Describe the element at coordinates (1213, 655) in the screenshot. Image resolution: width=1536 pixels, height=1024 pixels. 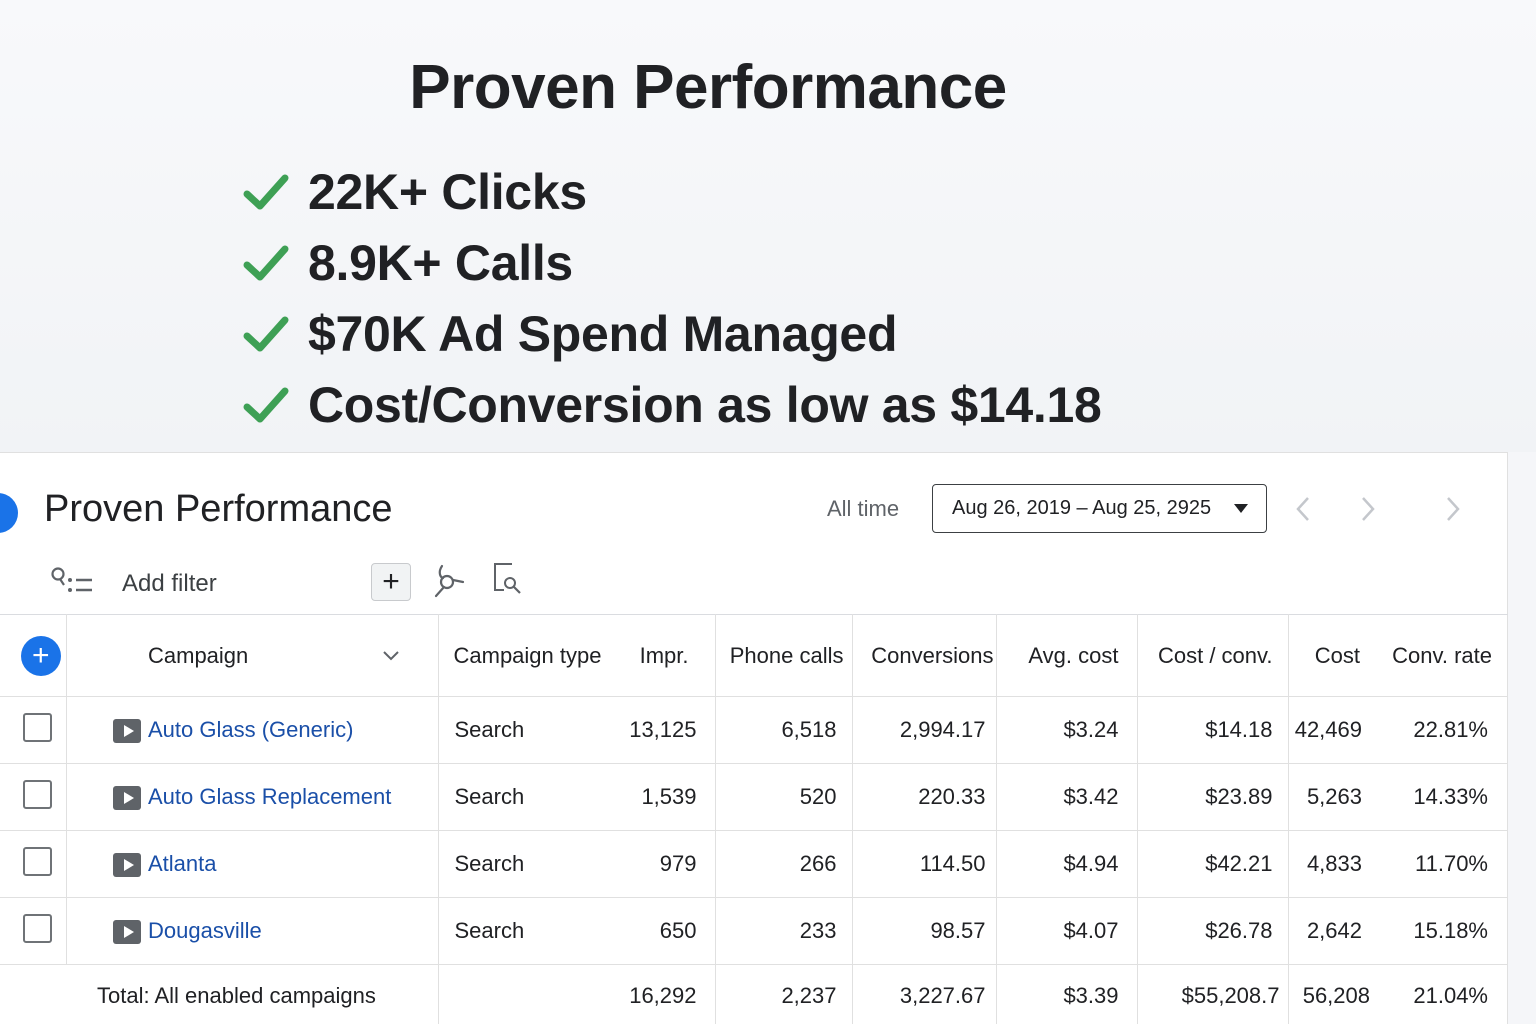
I see `cost-per-conv-header: Cost / conv.` at that location.